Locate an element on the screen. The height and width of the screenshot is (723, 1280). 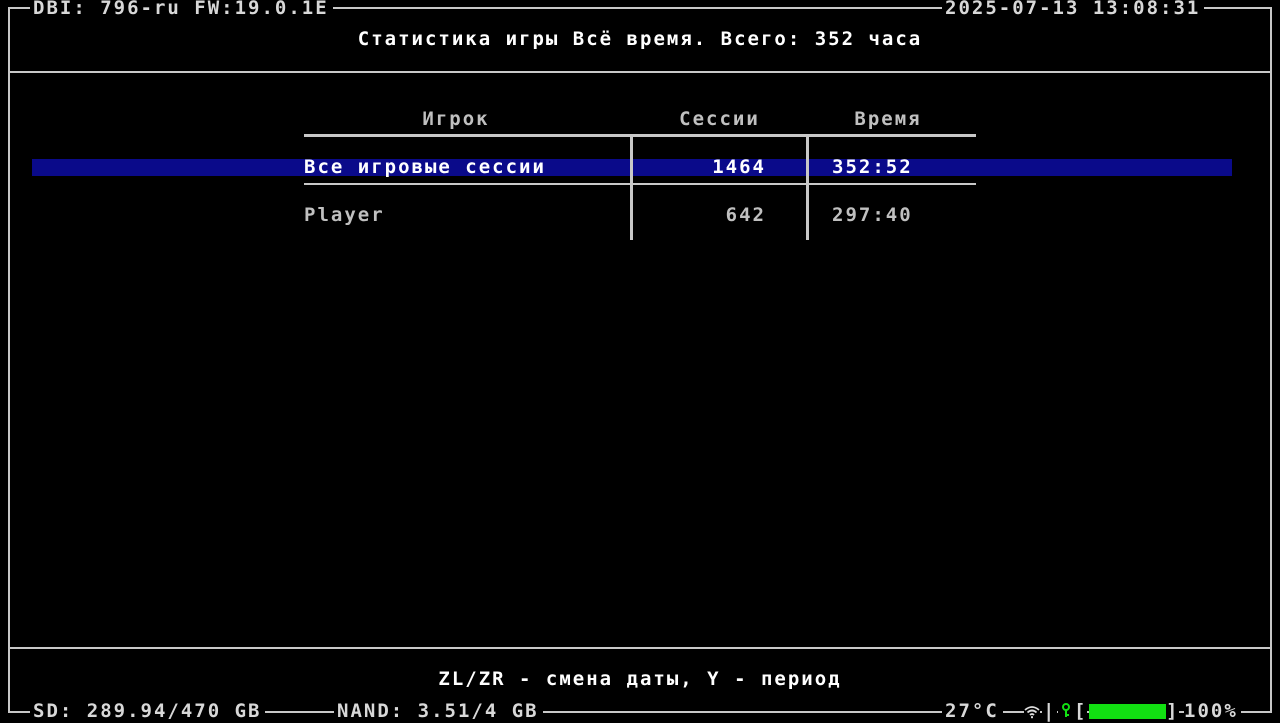
cell-sessions: 1464 is located at coordinates (739, 167).